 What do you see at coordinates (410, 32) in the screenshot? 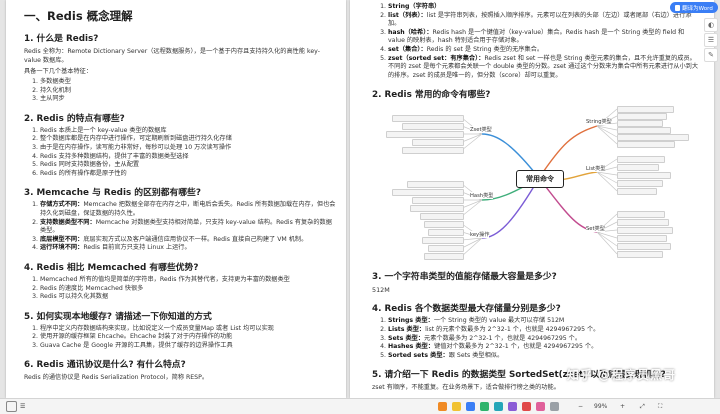
I see `term: hash（哈希）：` at bounding box center [410, 32].